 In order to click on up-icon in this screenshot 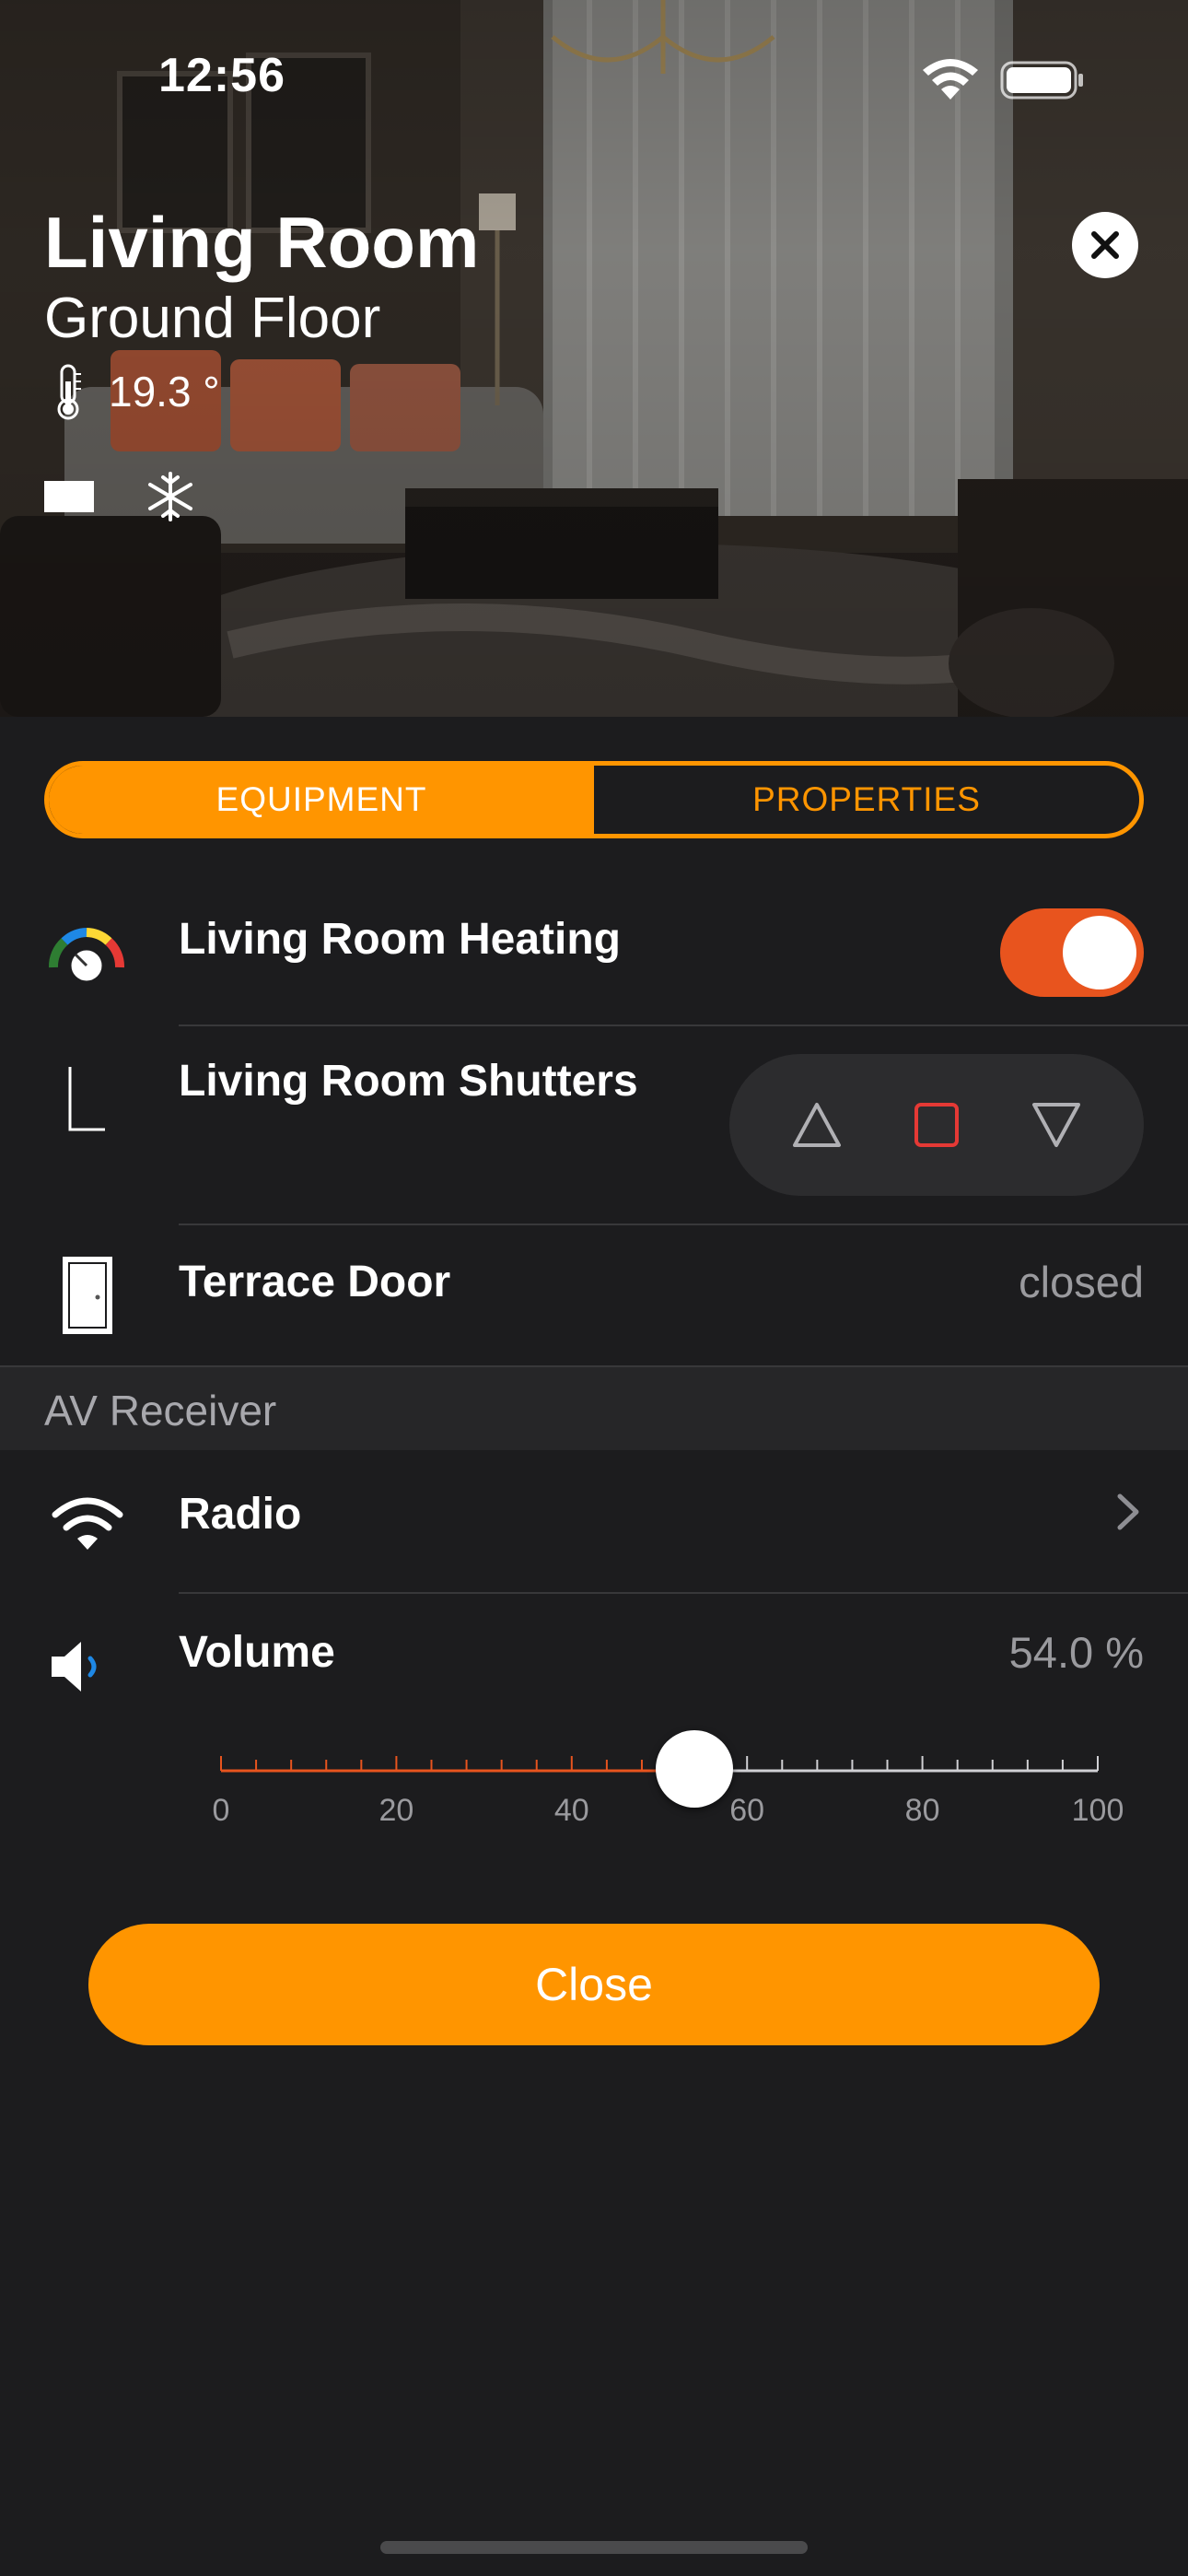, I will do `click(817, 1125)`.